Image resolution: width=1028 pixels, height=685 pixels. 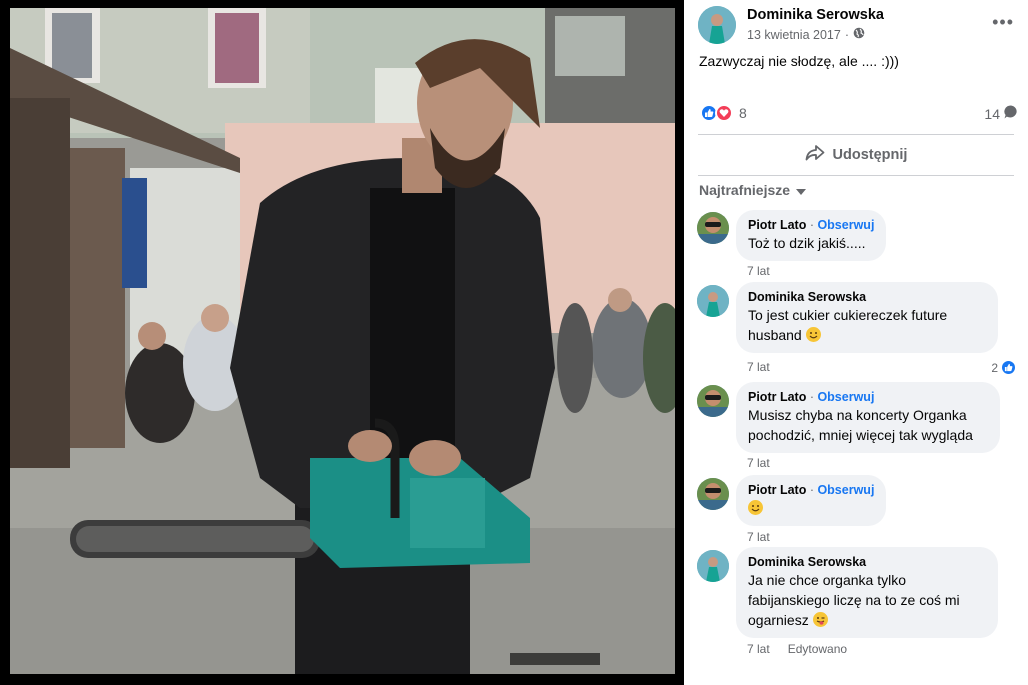 I want to click on wink-tongue-emoji-icon, so click(x=820, y=619).